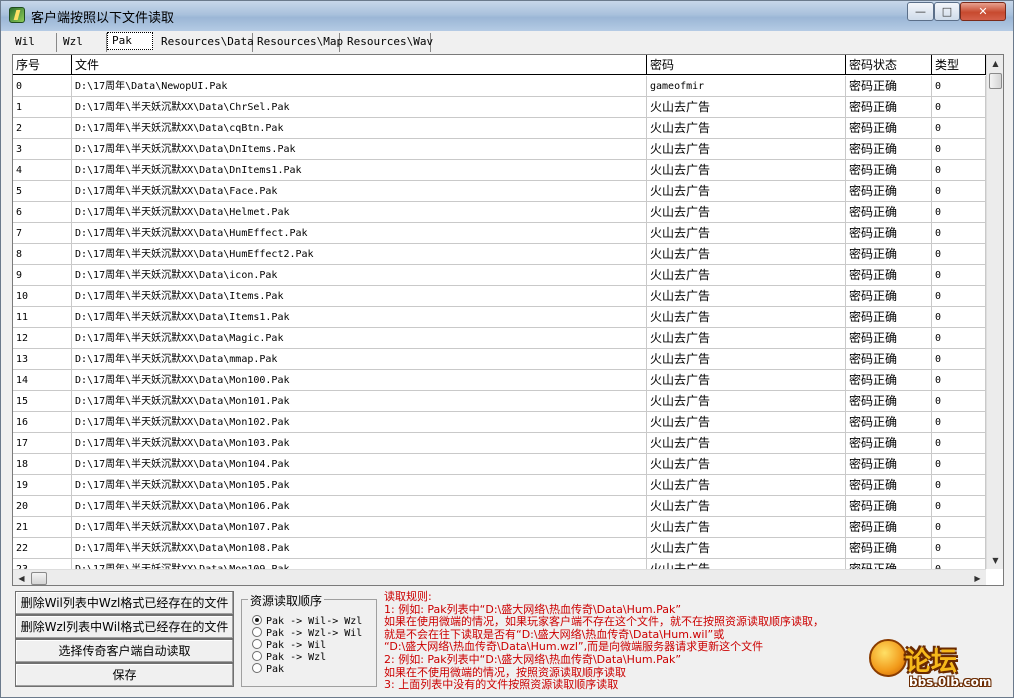 This screenshot has width=1014, height=698. I want to click on title-bar: 客户端按照以下文件读取 — □ ✕, so click(507, 16).